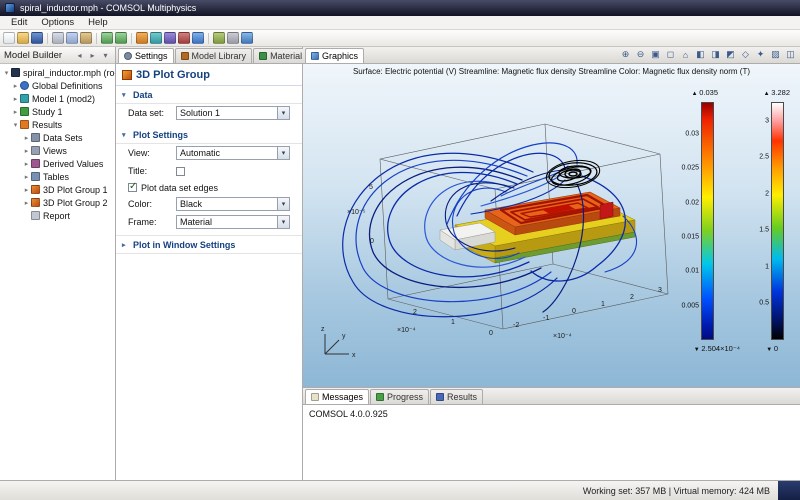  What do you see at coordinates (338, 342) in the screenshot?
I see `coordinate-triad: z x y` at bounding box center [338, 342].